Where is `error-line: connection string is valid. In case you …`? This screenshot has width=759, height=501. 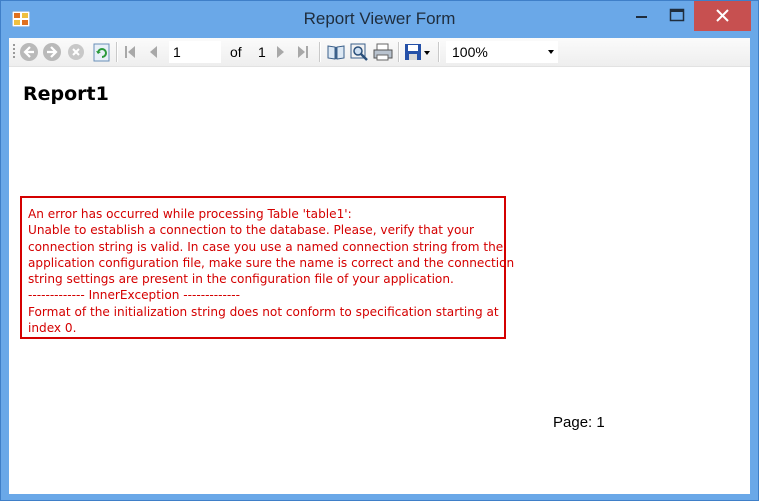
error-line: connection string is valid. In case you … is located at coordinates (266, 246).